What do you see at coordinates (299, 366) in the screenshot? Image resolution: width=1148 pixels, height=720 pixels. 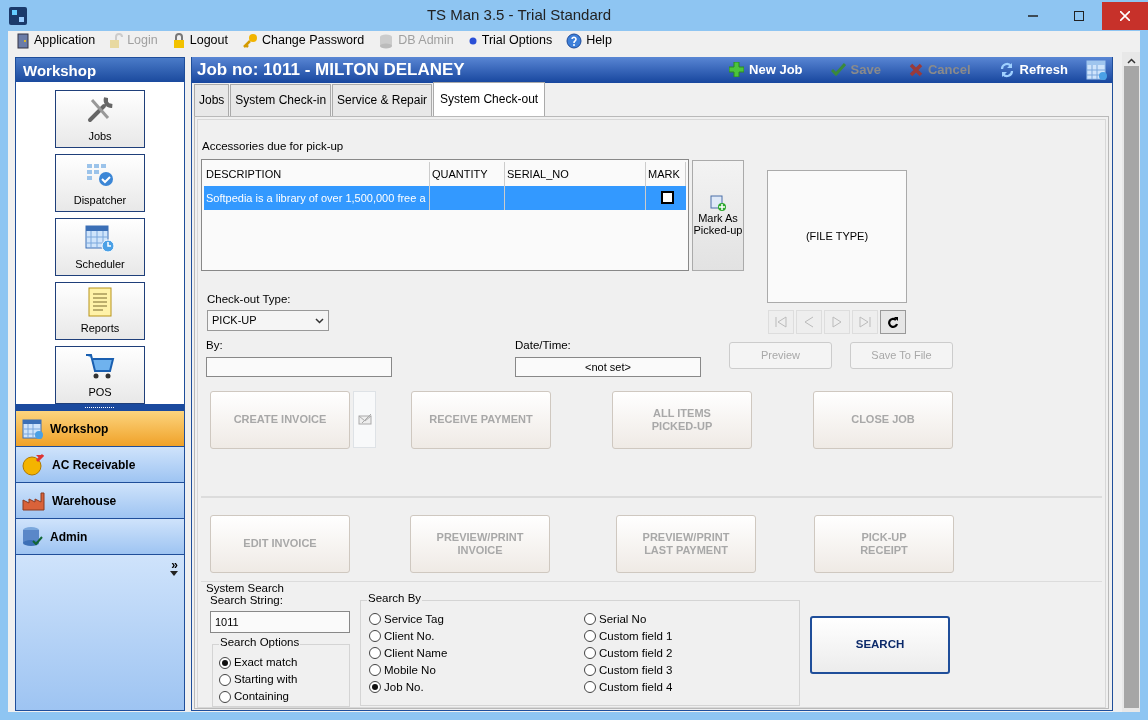 I see `by-field` at bounding box center [299, 366].